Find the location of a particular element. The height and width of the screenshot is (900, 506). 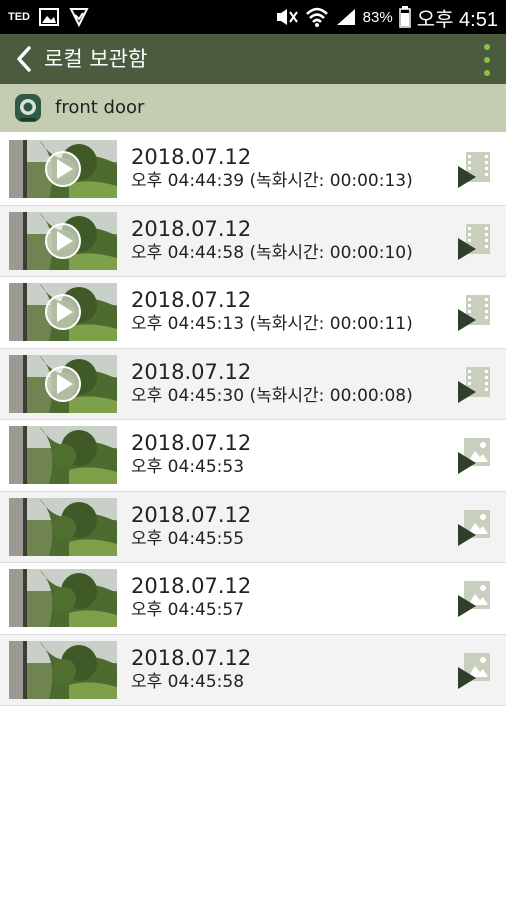

list-item: 2018.07.12 오후 04:45:13 (녹화시간: 00:00:11) is located at coordinates (253, 313).